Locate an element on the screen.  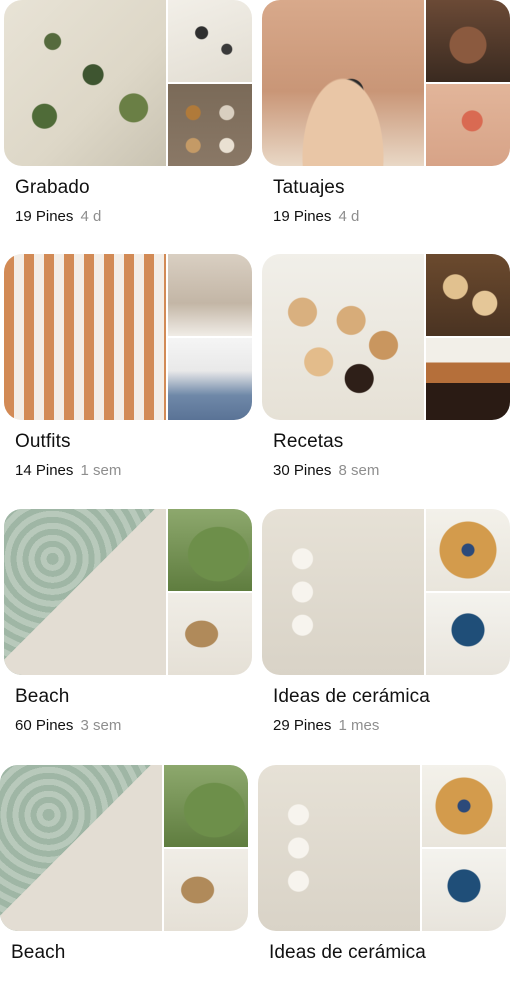
board-card-tatuajes: Tatuajes 19 Pines 4 d is located at coordinates (386, 113).